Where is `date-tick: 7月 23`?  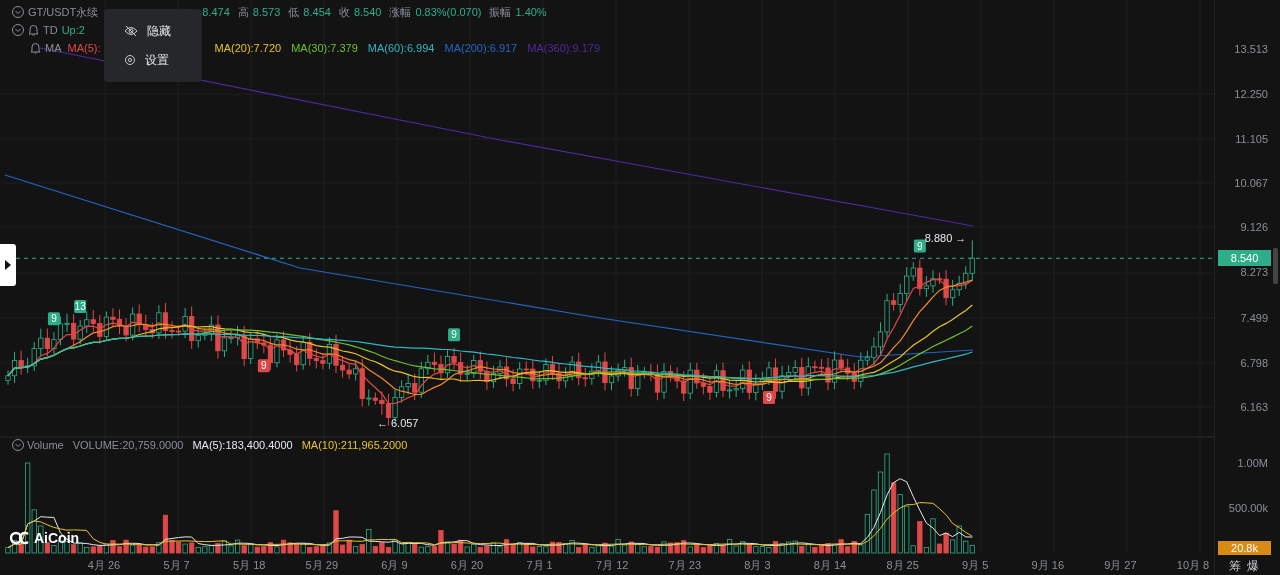 date-tick: 7月 23 is located at coordinates (684, 565).